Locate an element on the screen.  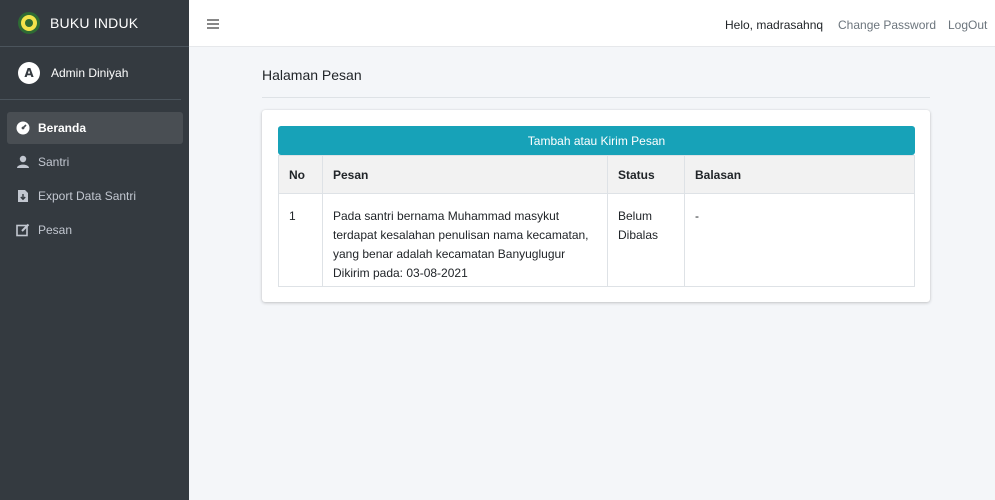
sidebar-nav: Beranda Santri Export Data Santri Pesan is located at coordinates (94, 173).